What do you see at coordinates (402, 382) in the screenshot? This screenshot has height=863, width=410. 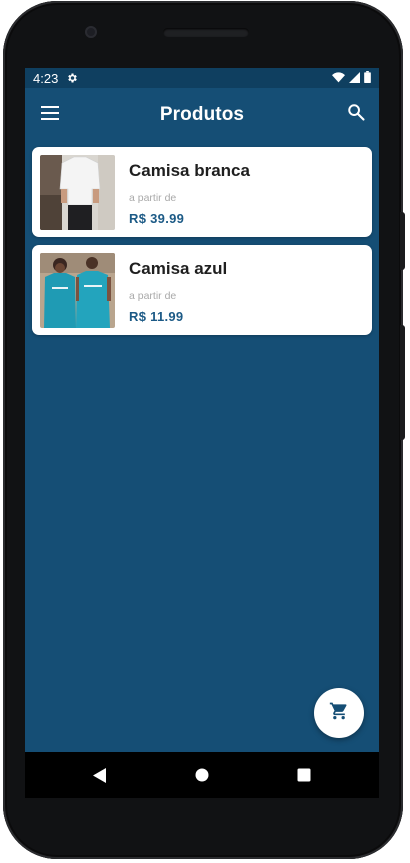 I see `volume-button` at bounding box center [402, 382].